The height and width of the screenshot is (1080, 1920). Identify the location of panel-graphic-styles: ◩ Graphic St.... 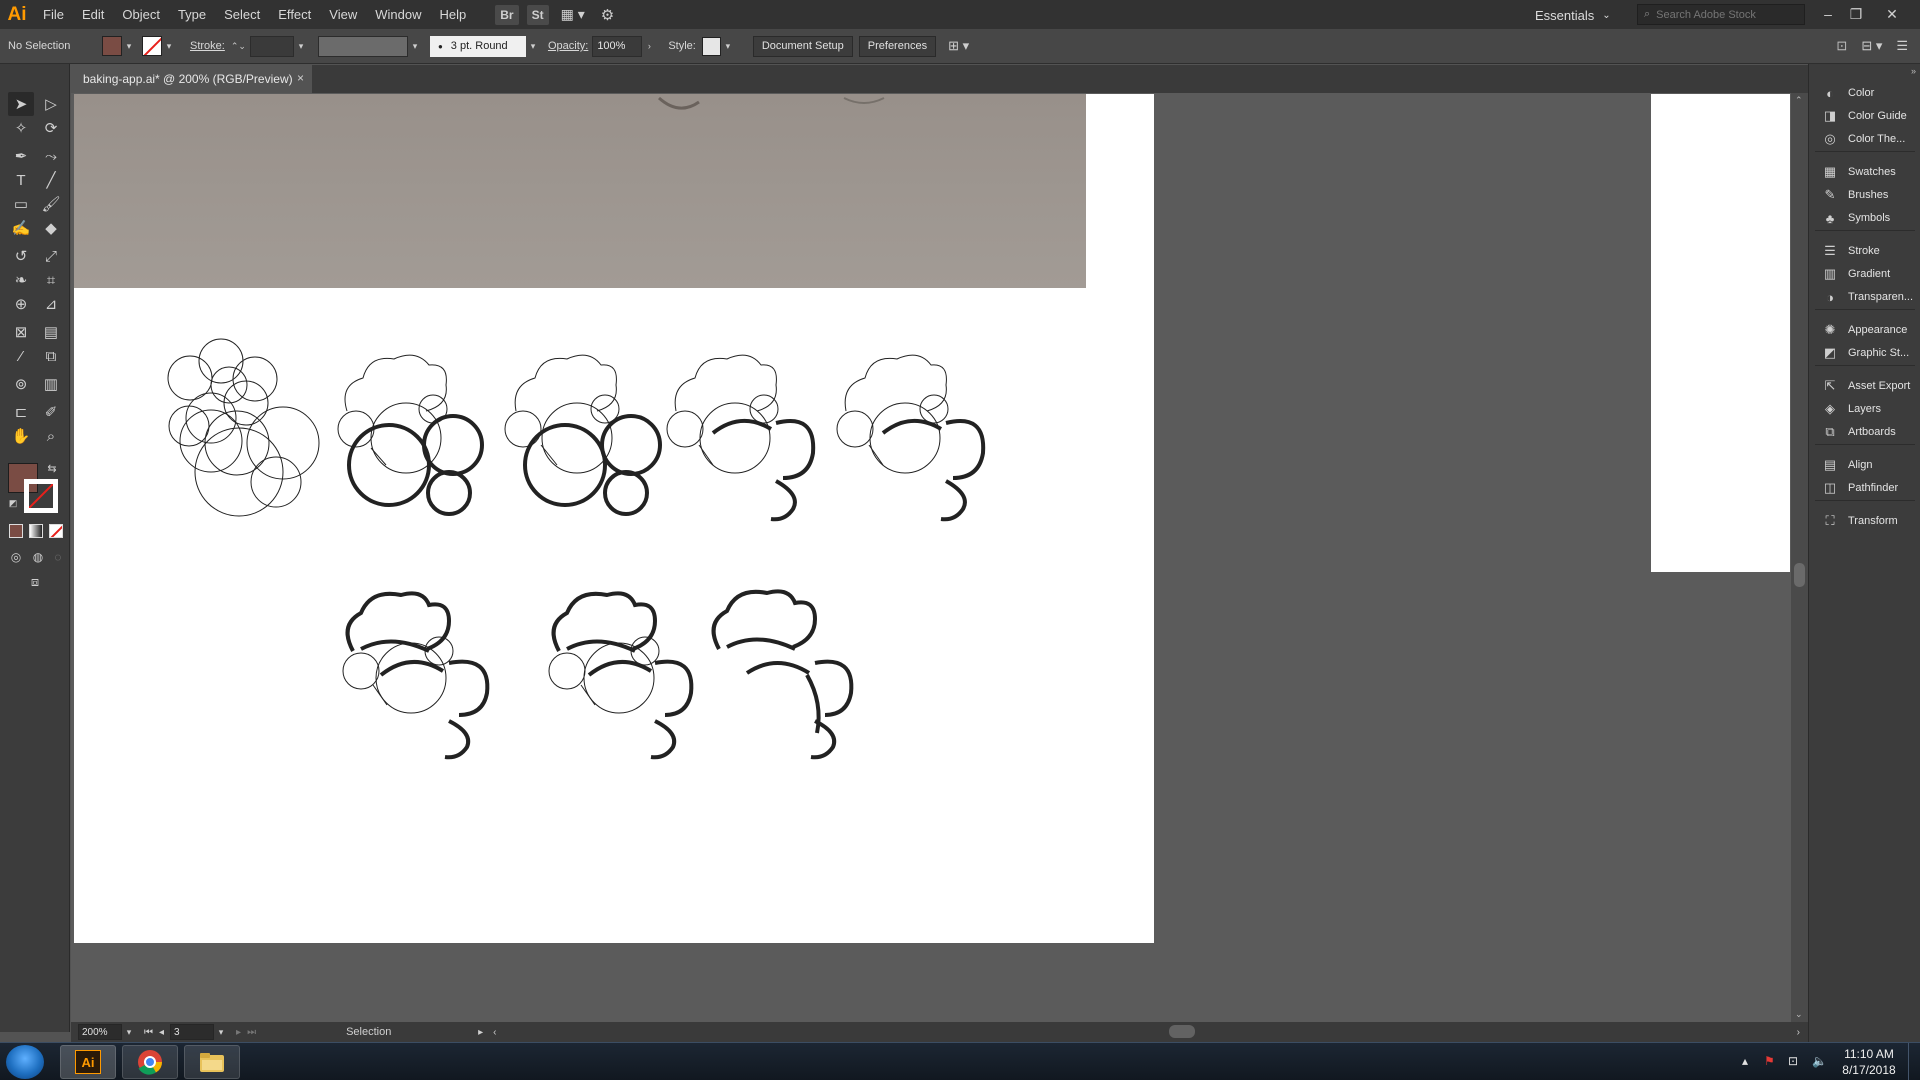
(1864, 353).